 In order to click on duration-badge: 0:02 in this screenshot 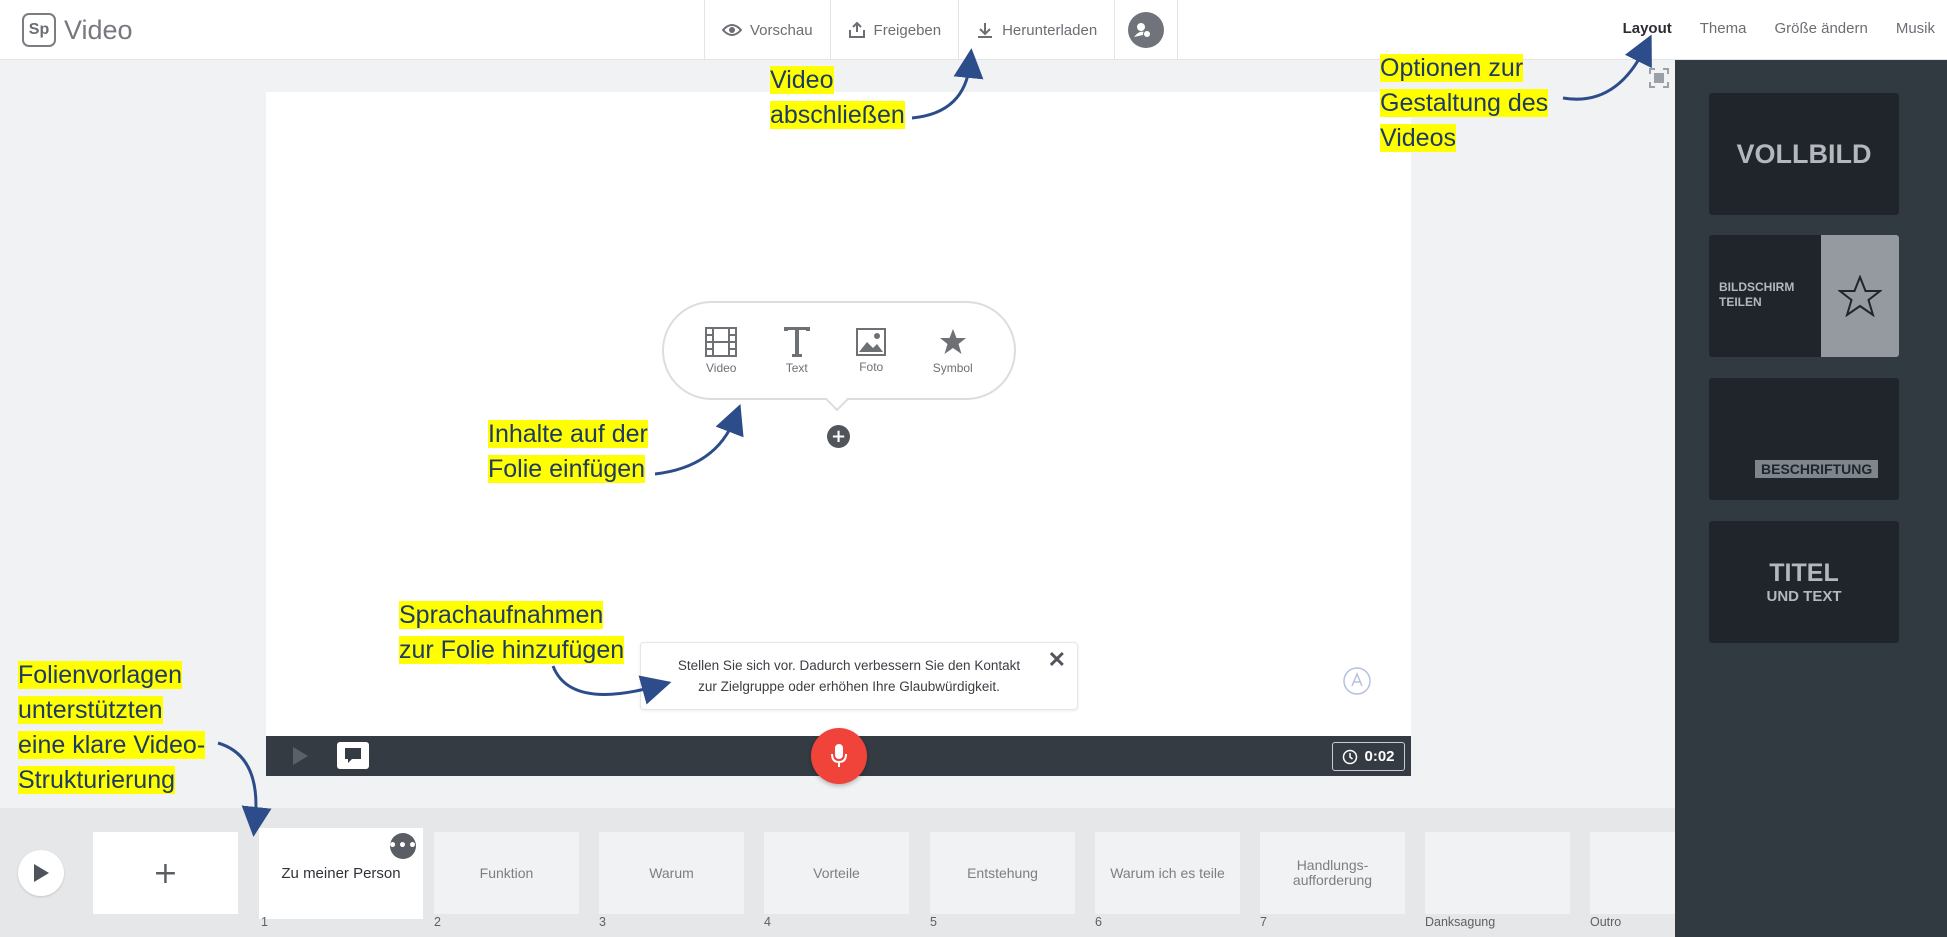, I will do `click(1368, 756)`.